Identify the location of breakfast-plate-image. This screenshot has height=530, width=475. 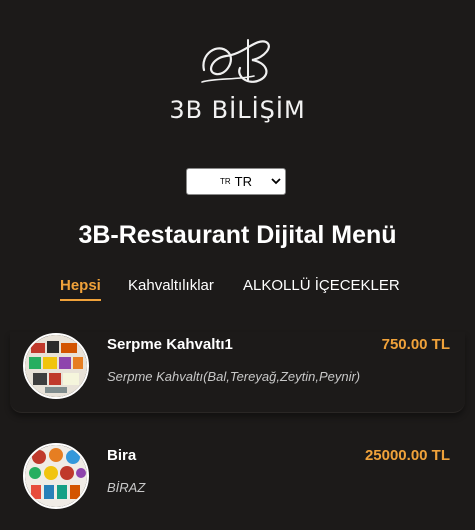
(56, 366).